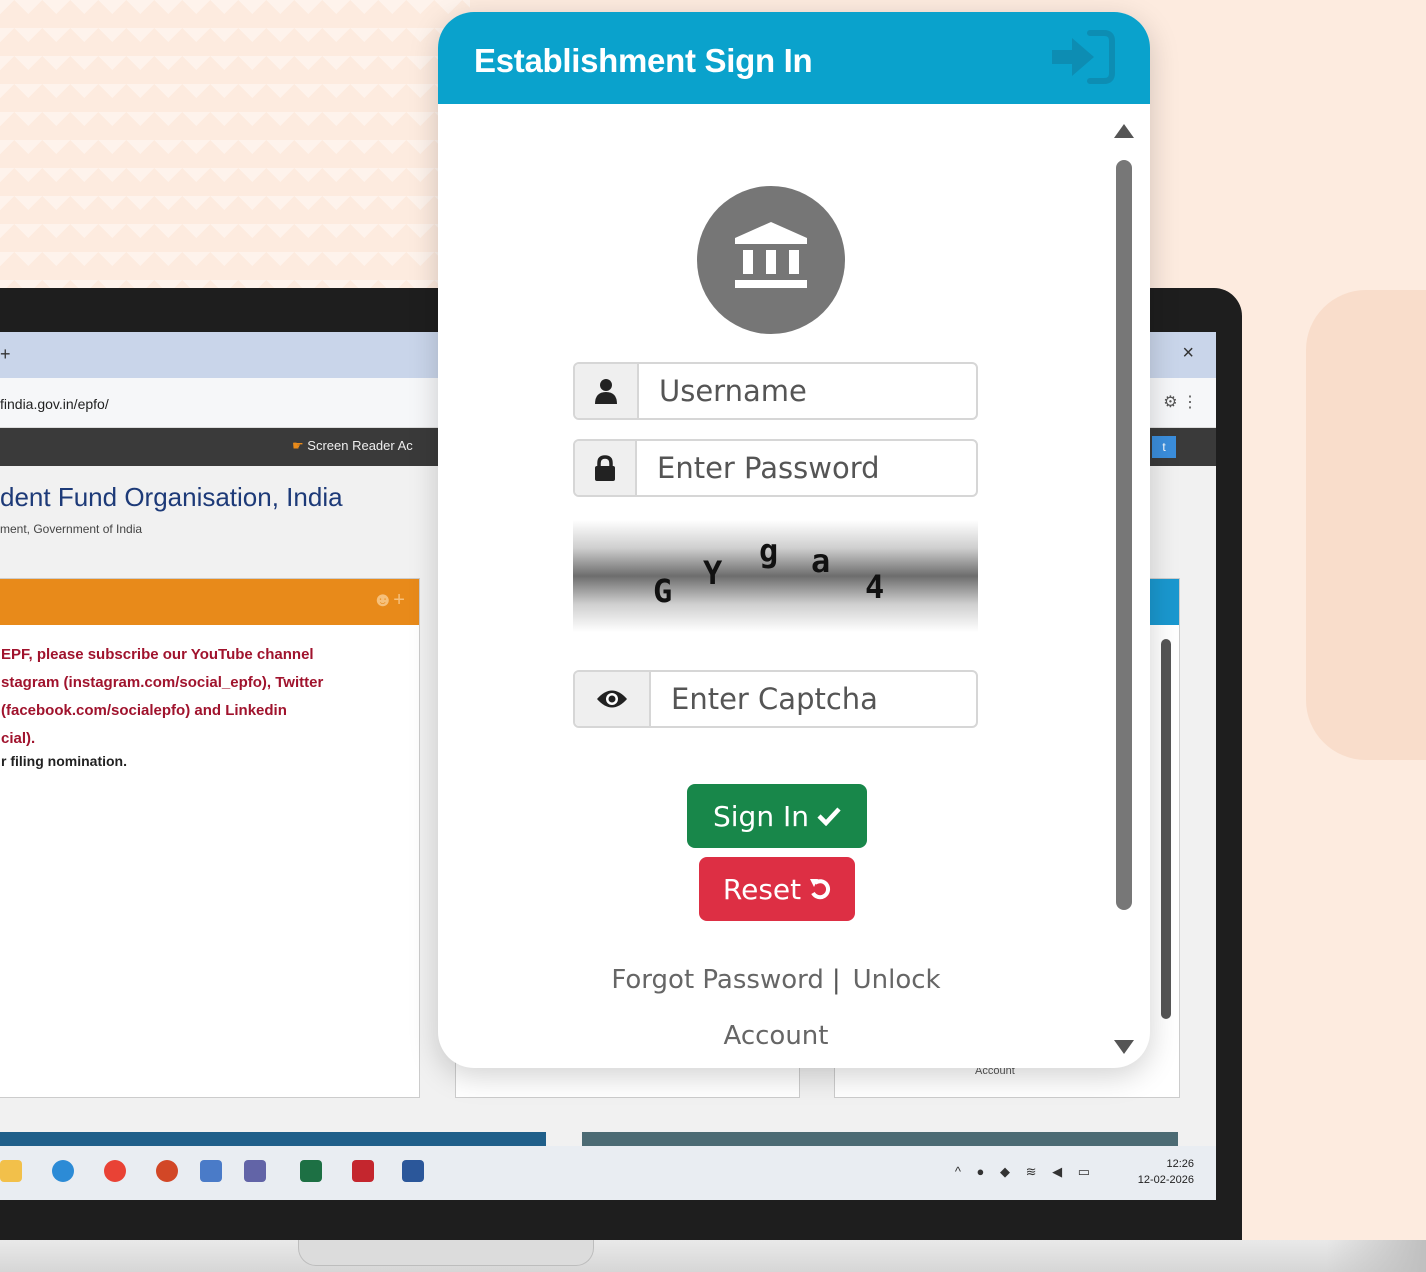 The image size is (1426, 1272). What do you see at coordinates (761, 816) in the screenshot?
I see `sign-in-label: Sign In` at bounding box center [761, 816].